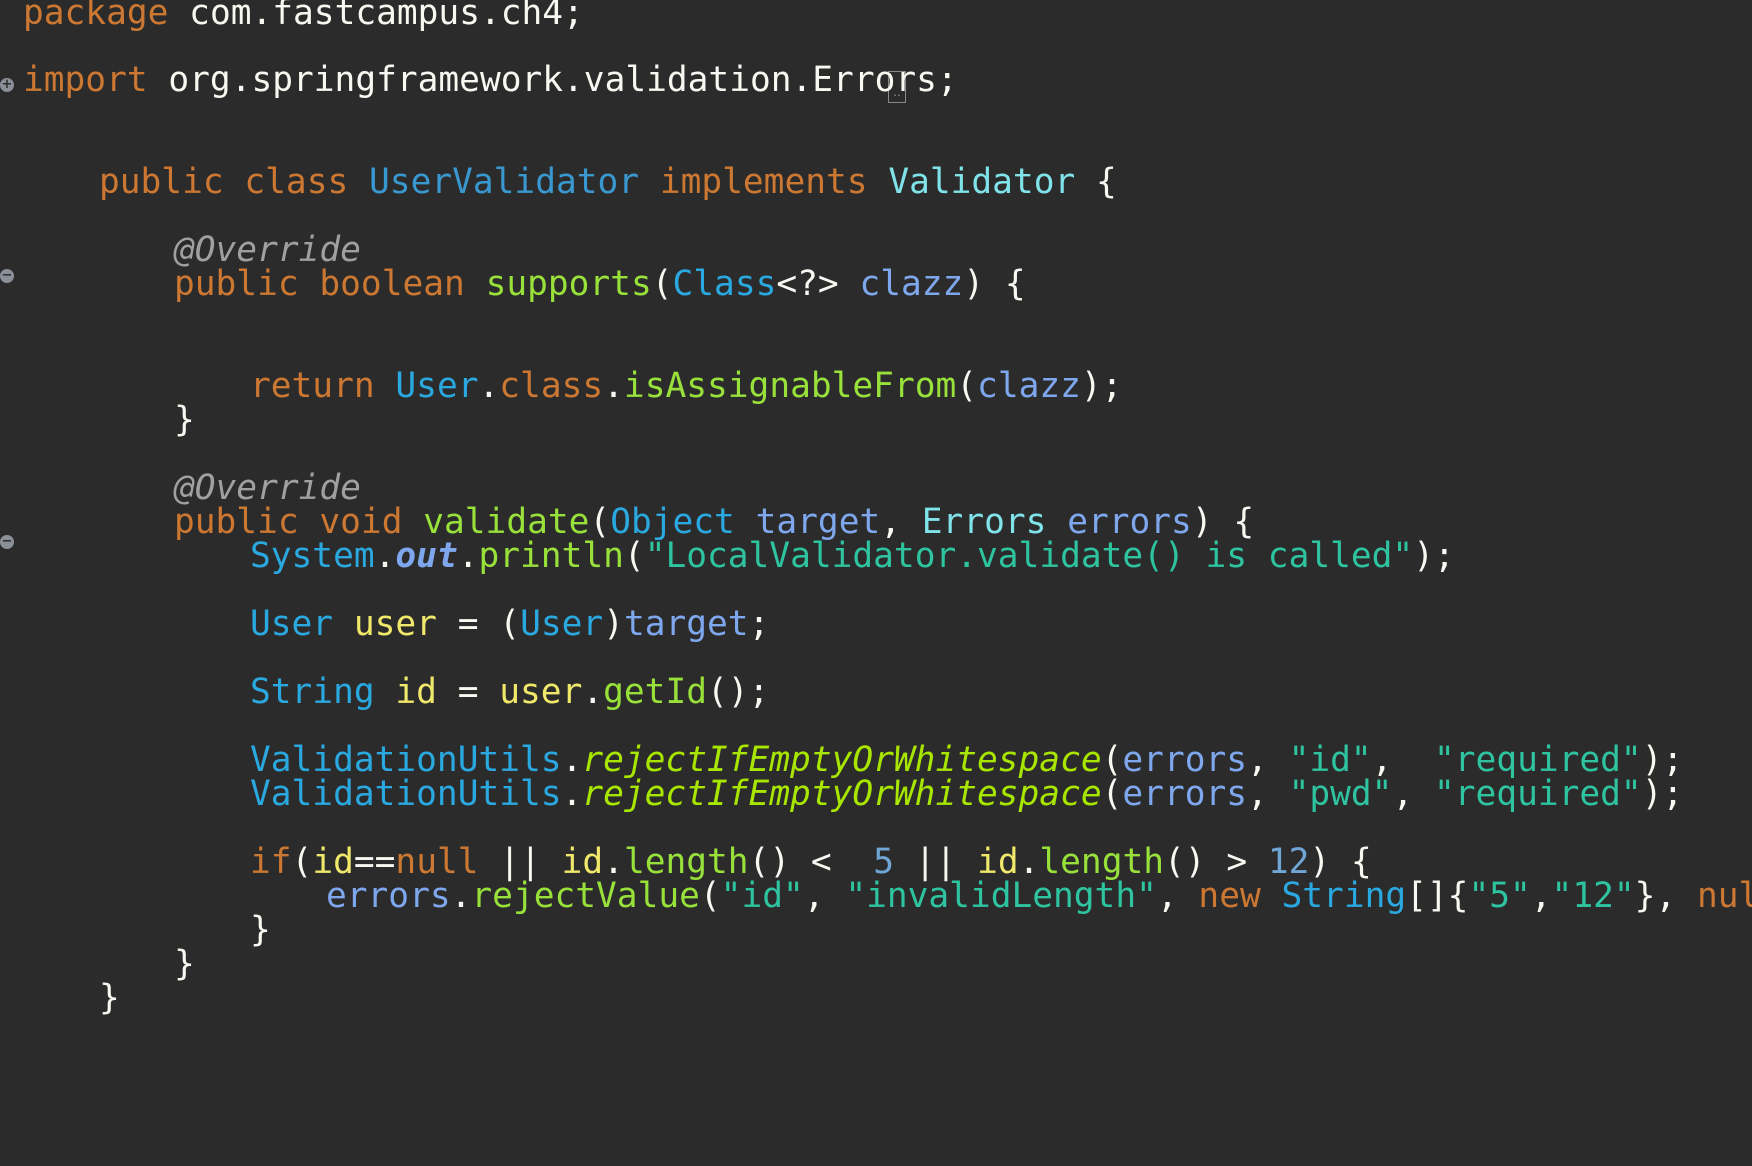 The image size is (1752, 1166). I want to click on keyword-token: class, so click(551, 386).